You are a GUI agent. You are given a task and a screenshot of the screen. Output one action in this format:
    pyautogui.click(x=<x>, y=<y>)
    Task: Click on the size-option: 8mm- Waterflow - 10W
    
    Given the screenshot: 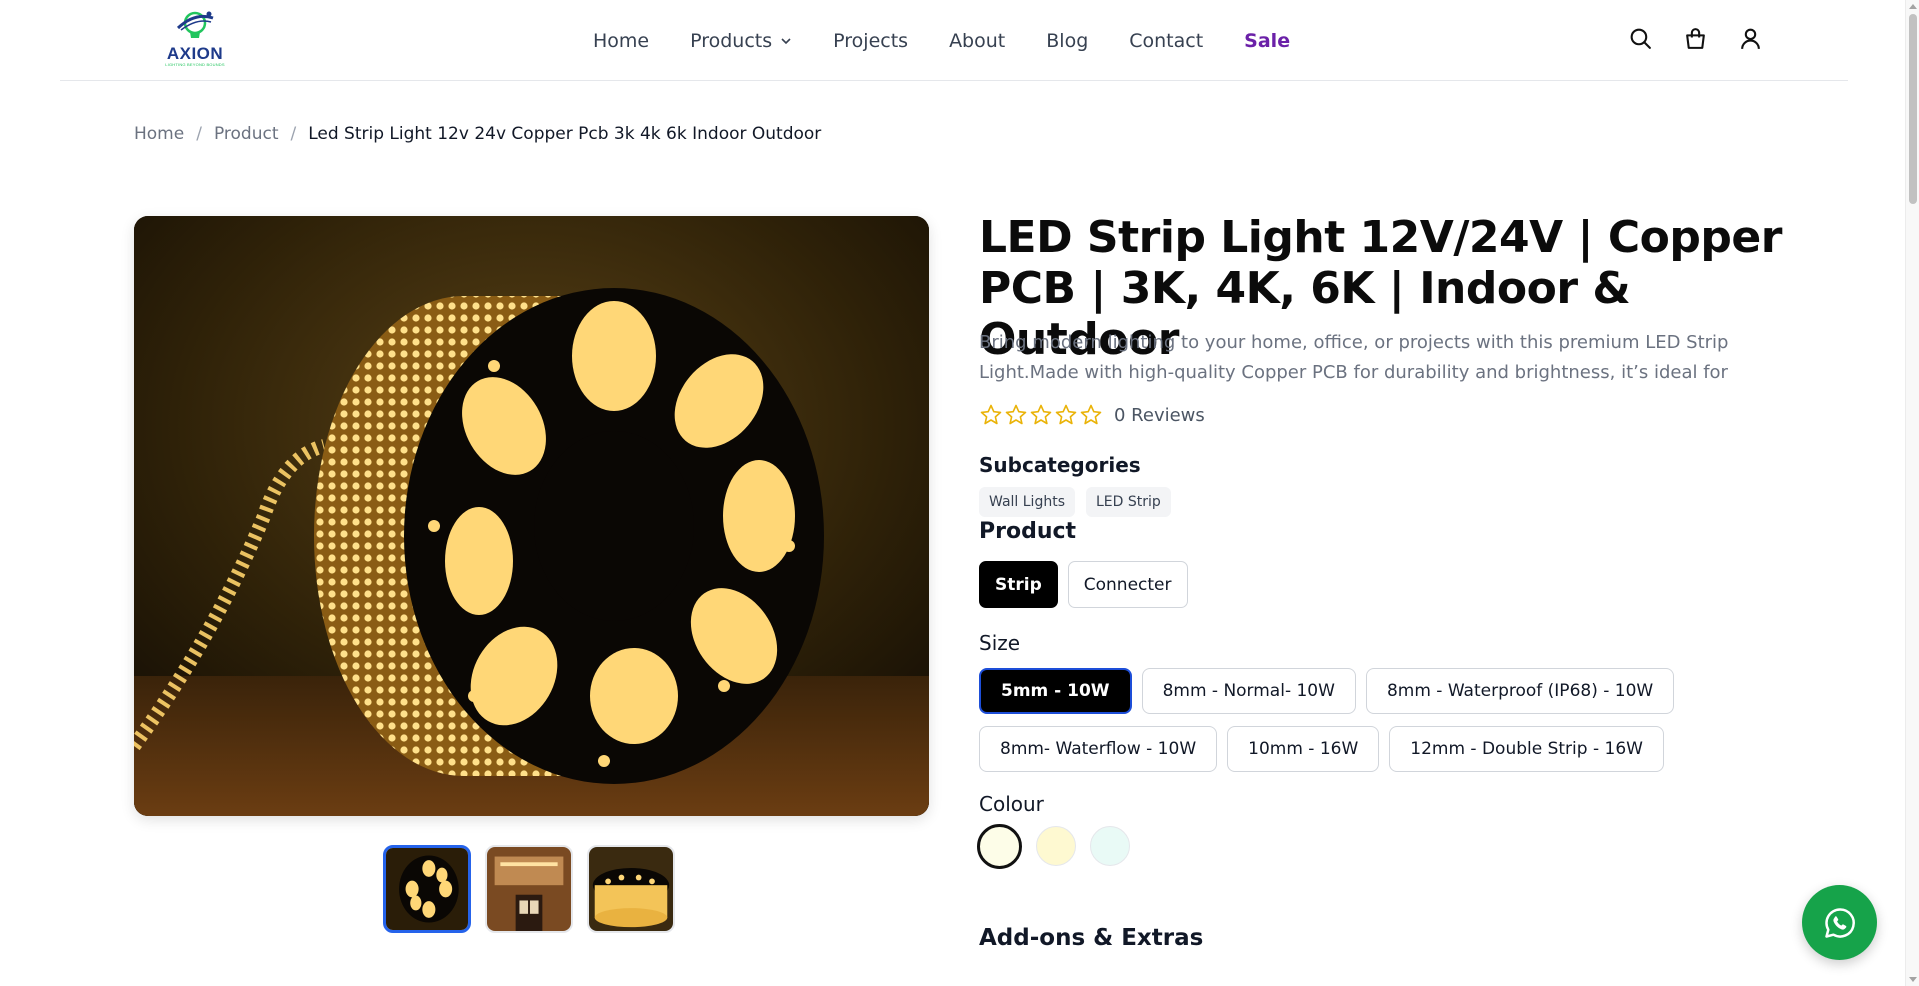 What is the action you would take?
    pyautogui.click(x=1098, y=749)
    